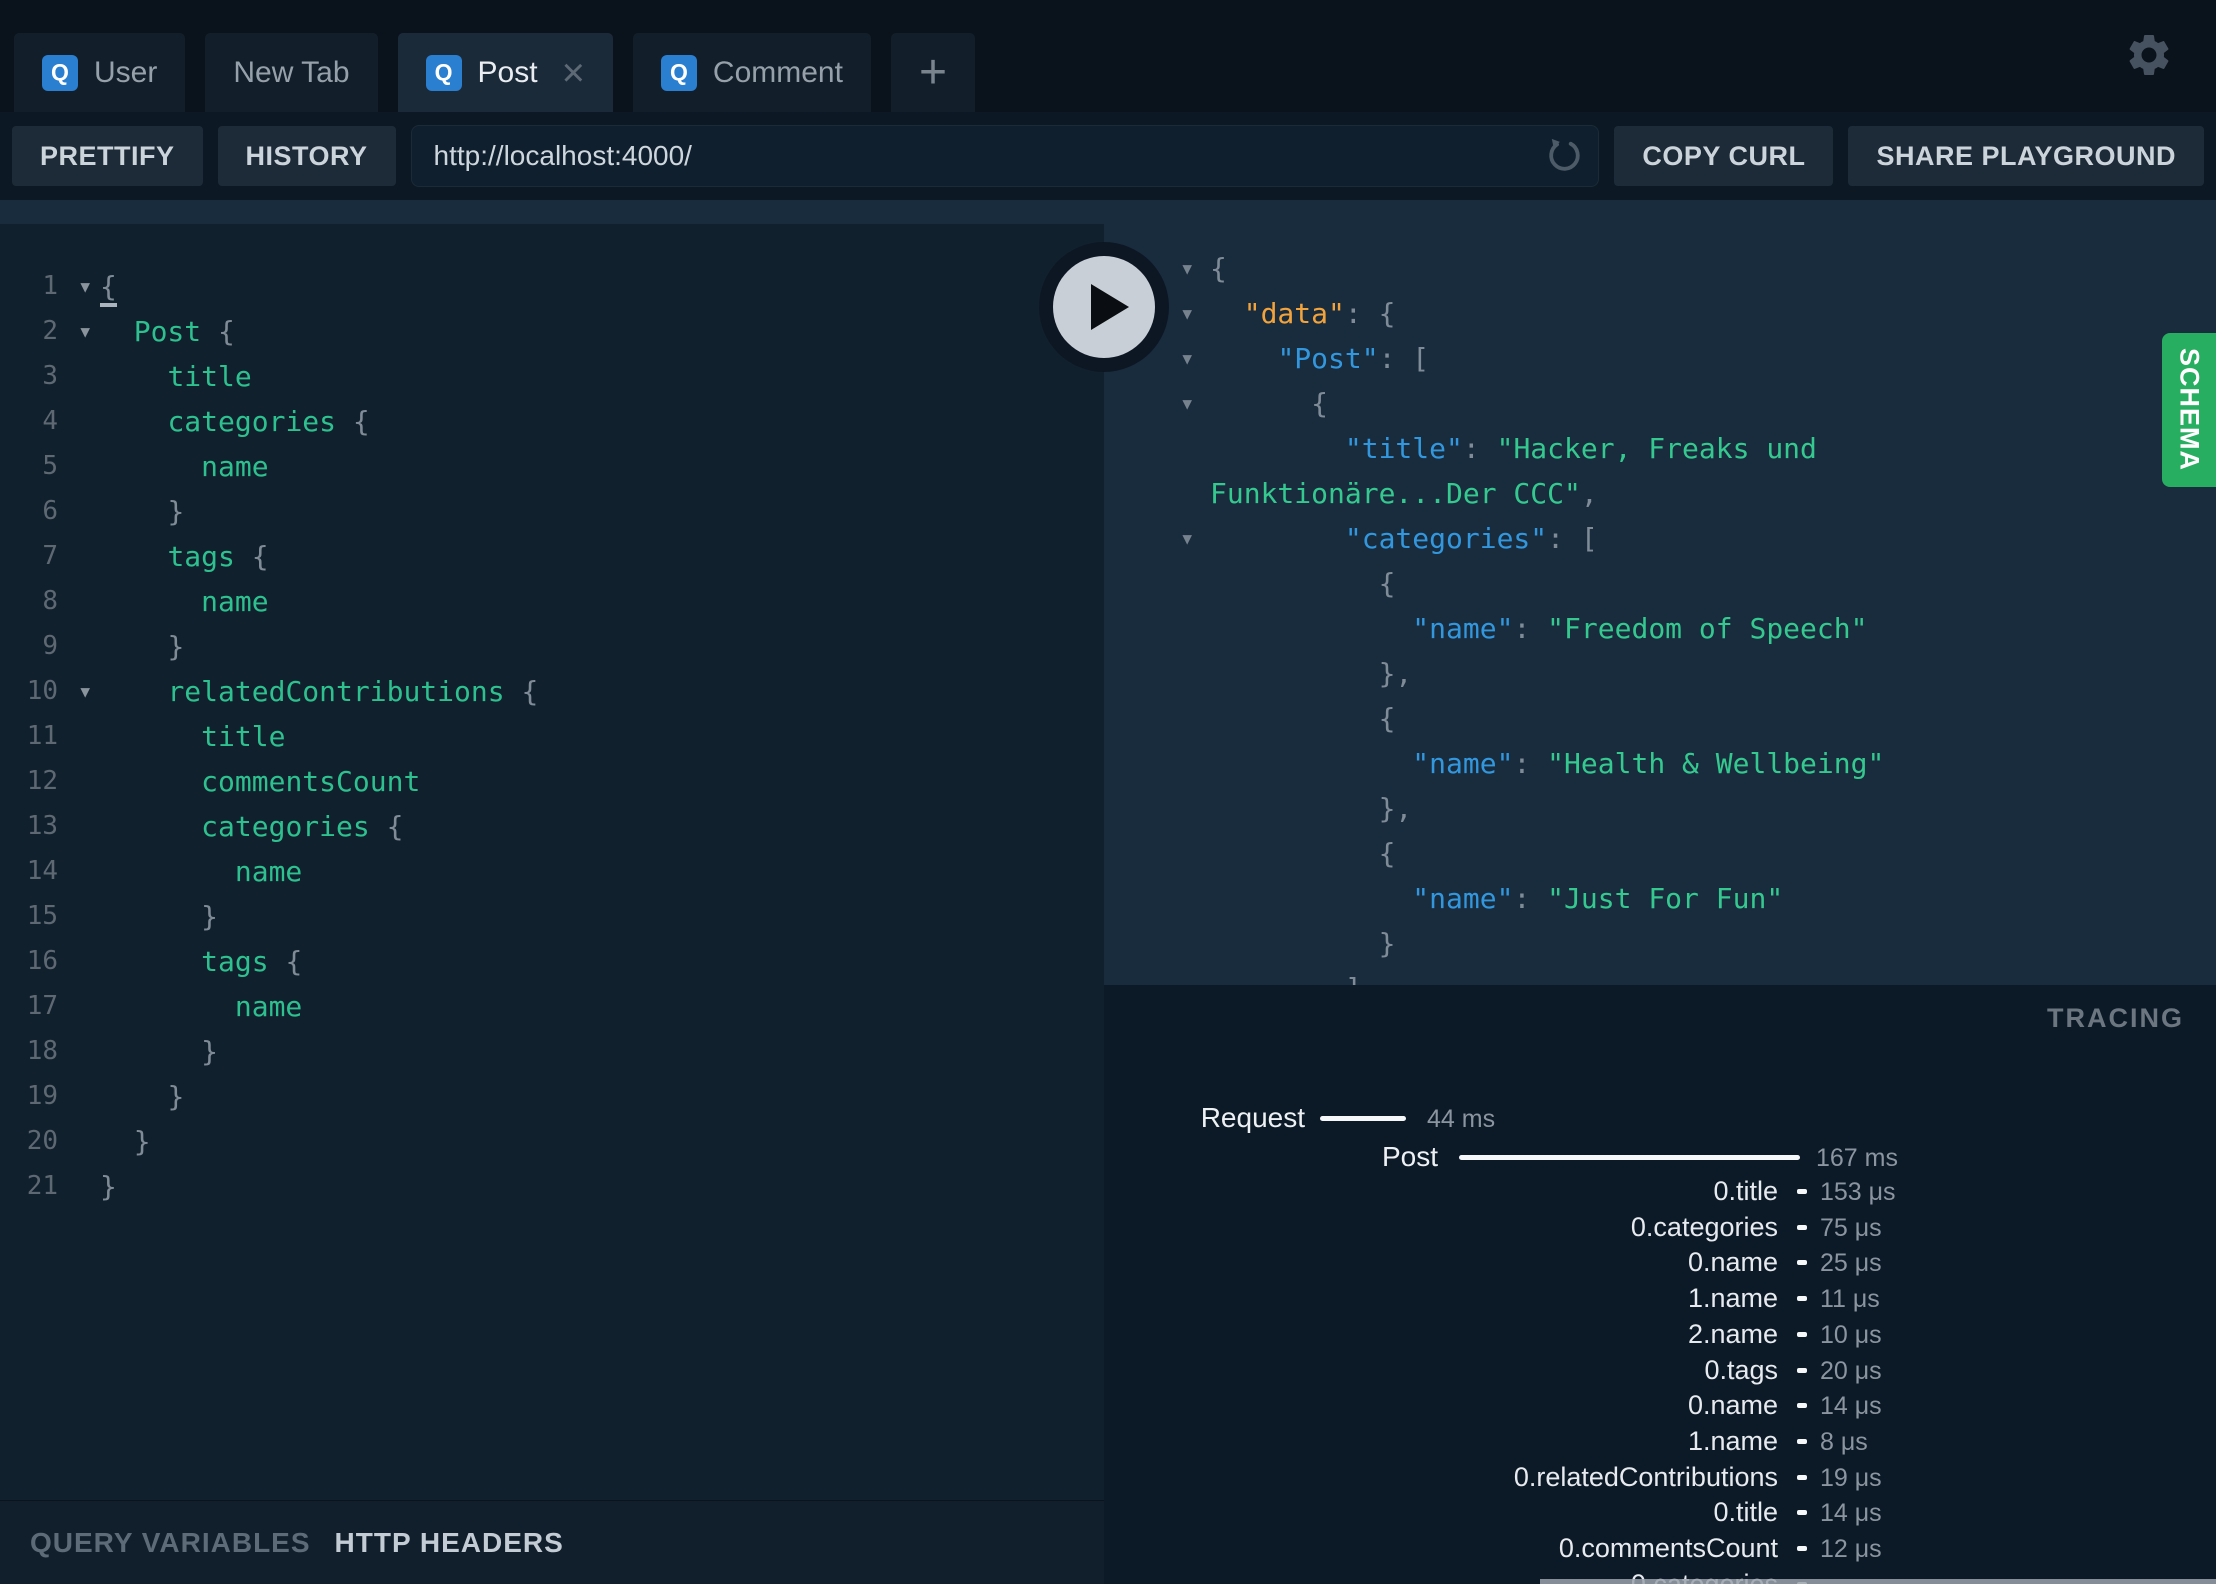  What do you see at coordinates (1724, 156) in the screenshot?
I see `copy-curl-button: COPY CURL` at bounding box center [1724, 156].